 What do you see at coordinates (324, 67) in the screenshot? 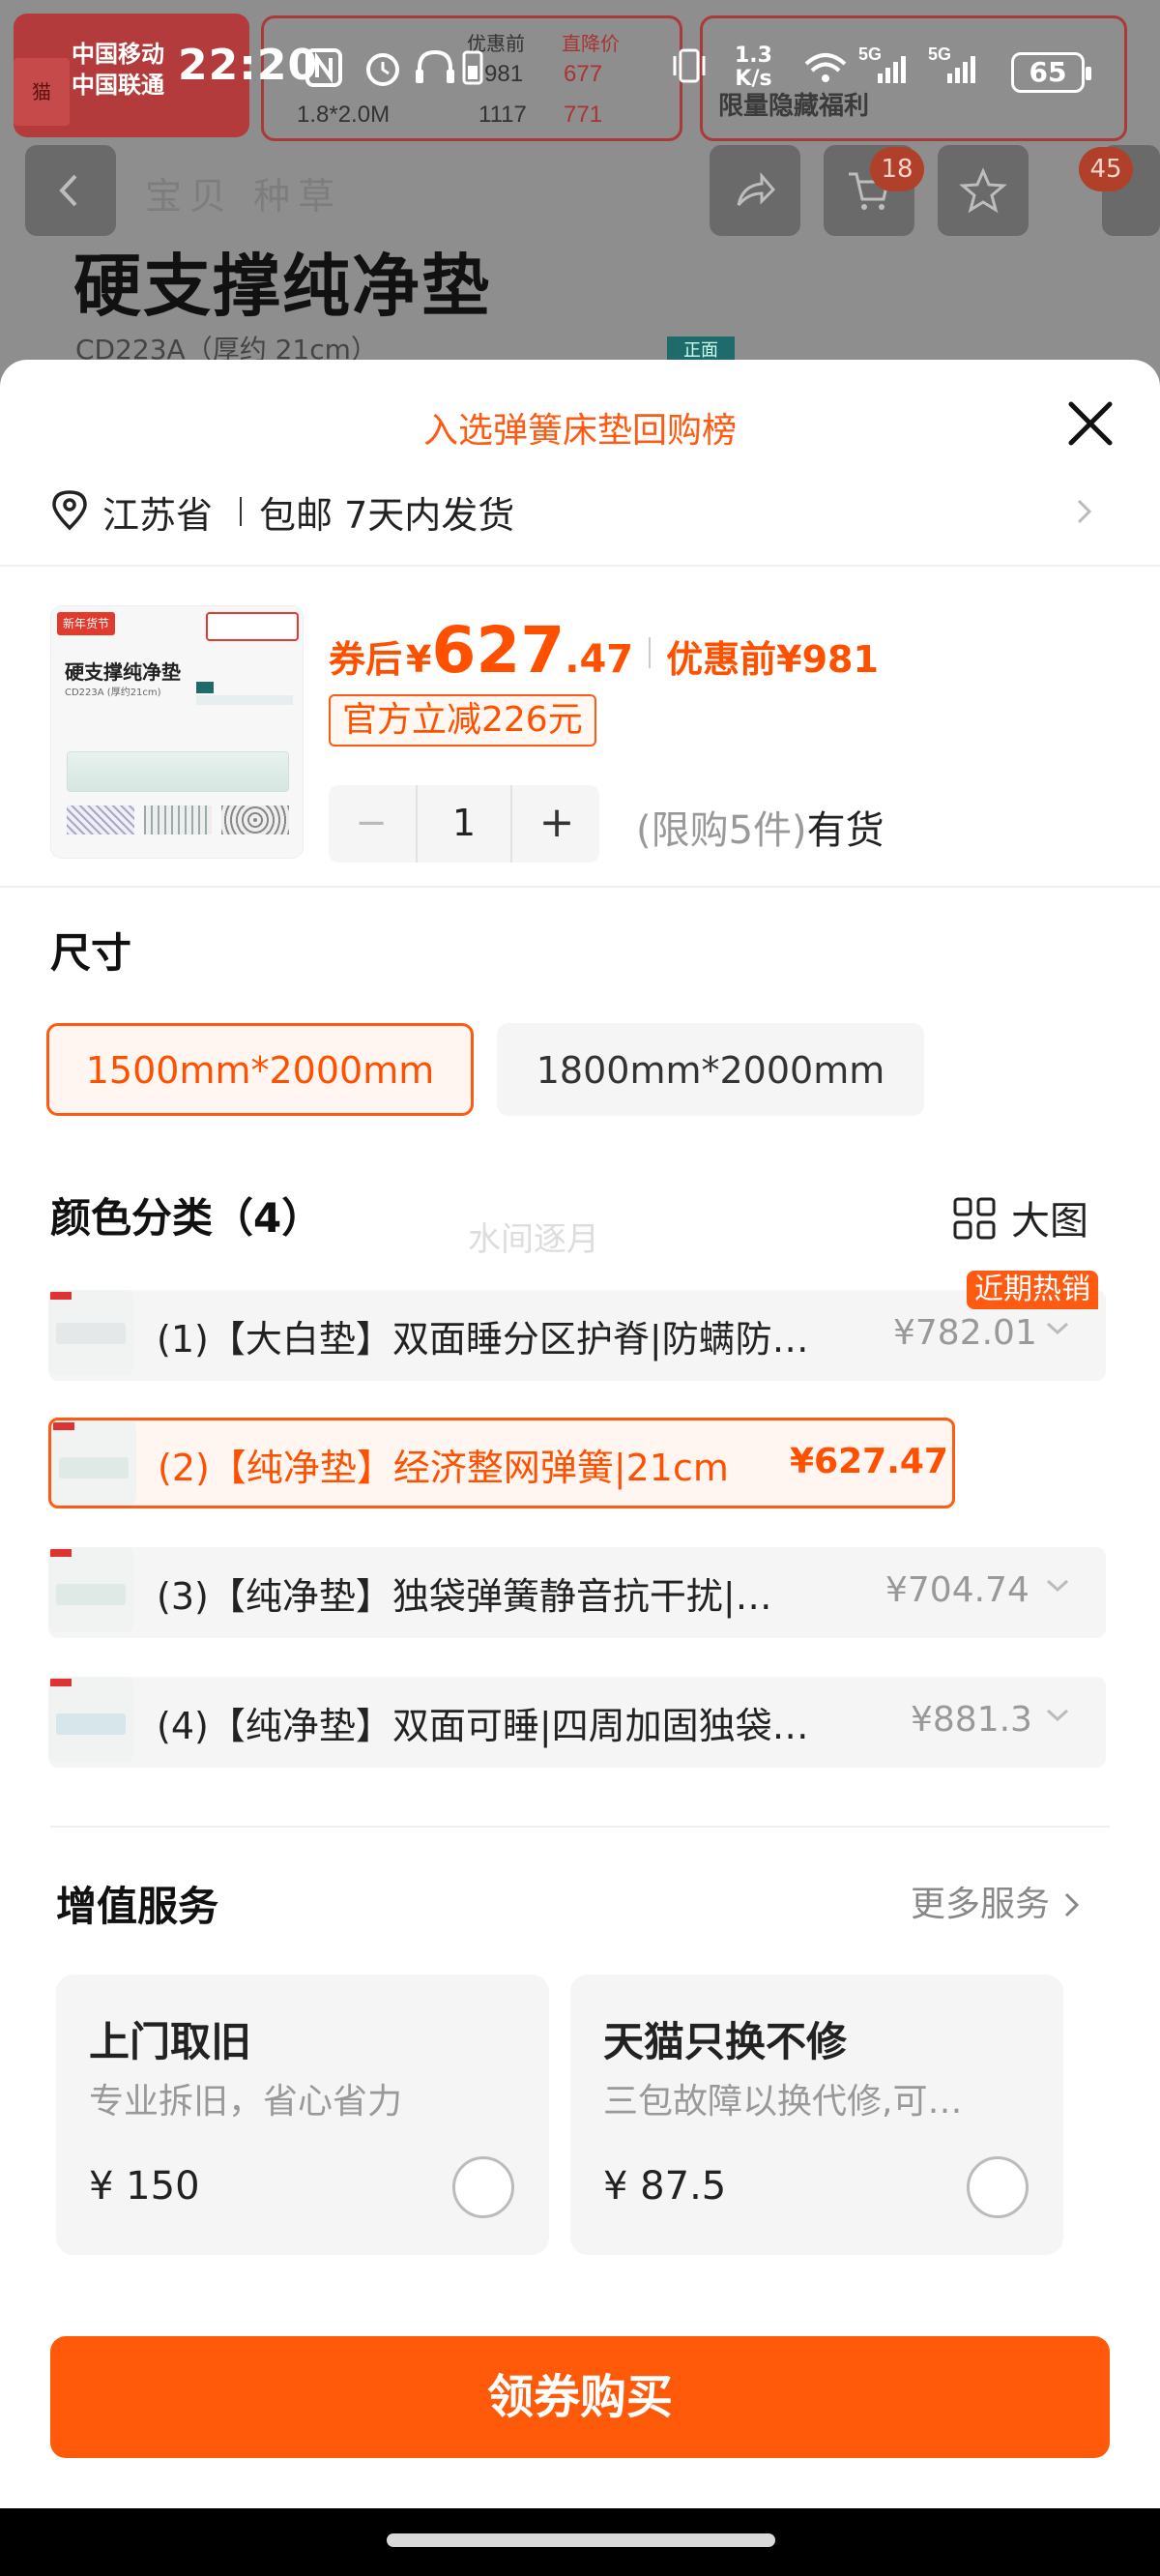
I see `nfc-icon` at bounding box center [324, 67].